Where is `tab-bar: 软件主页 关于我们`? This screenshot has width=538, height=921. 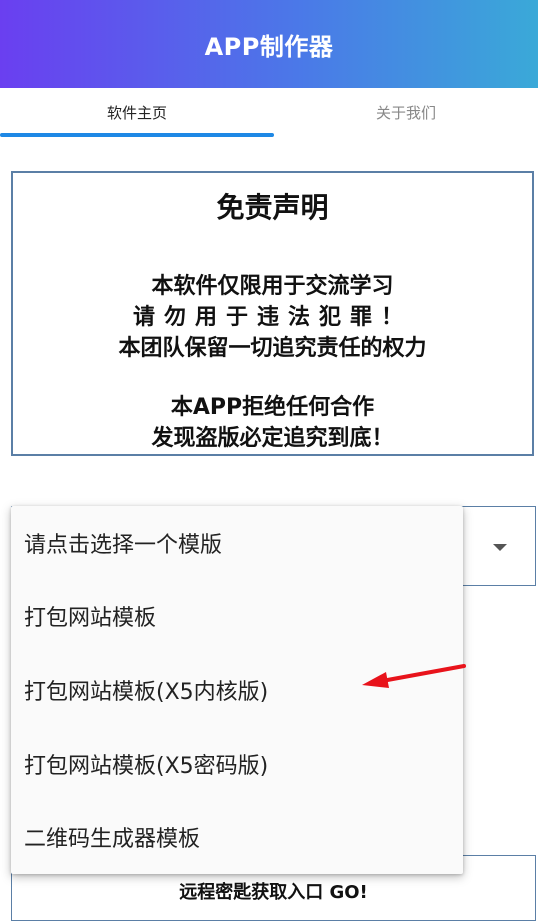
tab-bar: 软件主页 关于我们 is located at coordinates (269, 113).